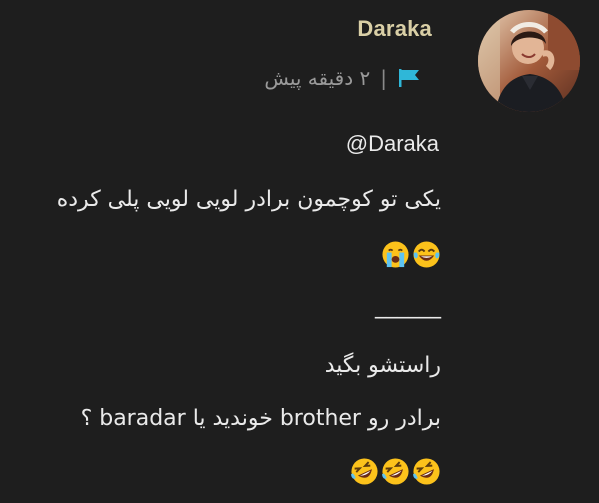  I want to click on post-timestamp: ۲ دقیقه پیش, so click(317, 78).